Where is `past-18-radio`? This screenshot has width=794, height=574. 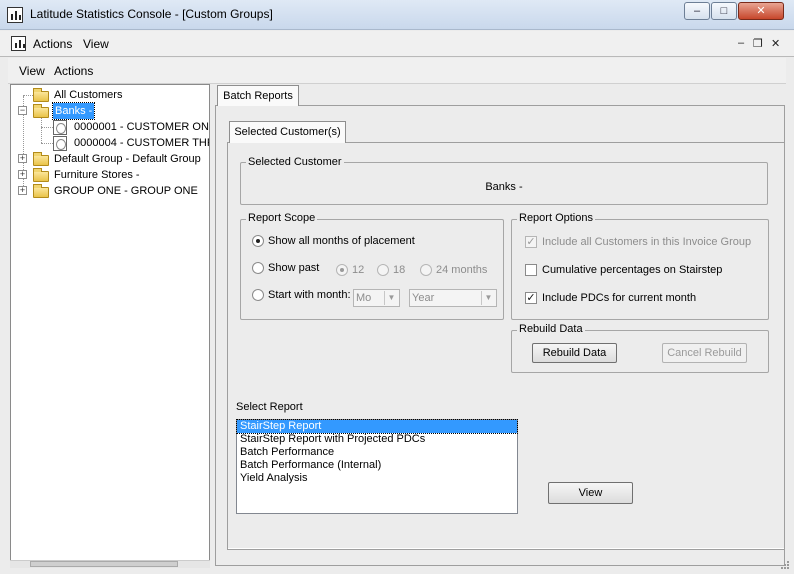
past-18-radio is located at coordinates (383, 270).